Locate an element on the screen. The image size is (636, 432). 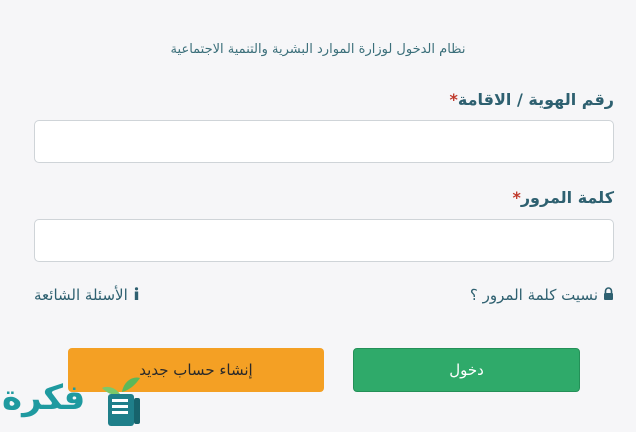
forgot-password-link: نسيت كلمة المرور ؟ is located at coordinates (542, 295).